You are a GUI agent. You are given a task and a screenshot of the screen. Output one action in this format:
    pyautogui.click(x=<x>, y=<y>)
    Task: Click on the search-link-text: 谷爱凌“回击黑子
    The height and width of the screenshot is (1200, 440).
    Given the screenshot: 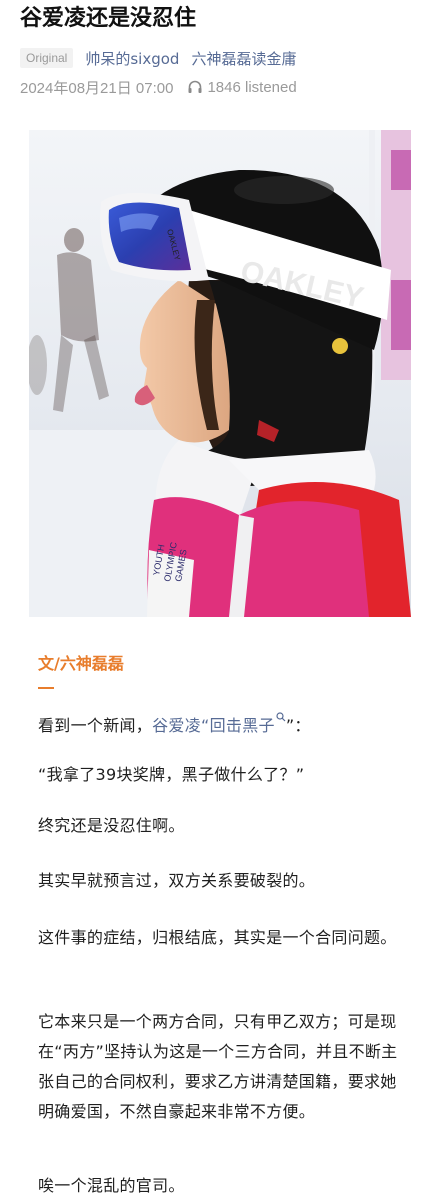 What is the action you would take?
    pyautogui.click(x=213, y=725)
    